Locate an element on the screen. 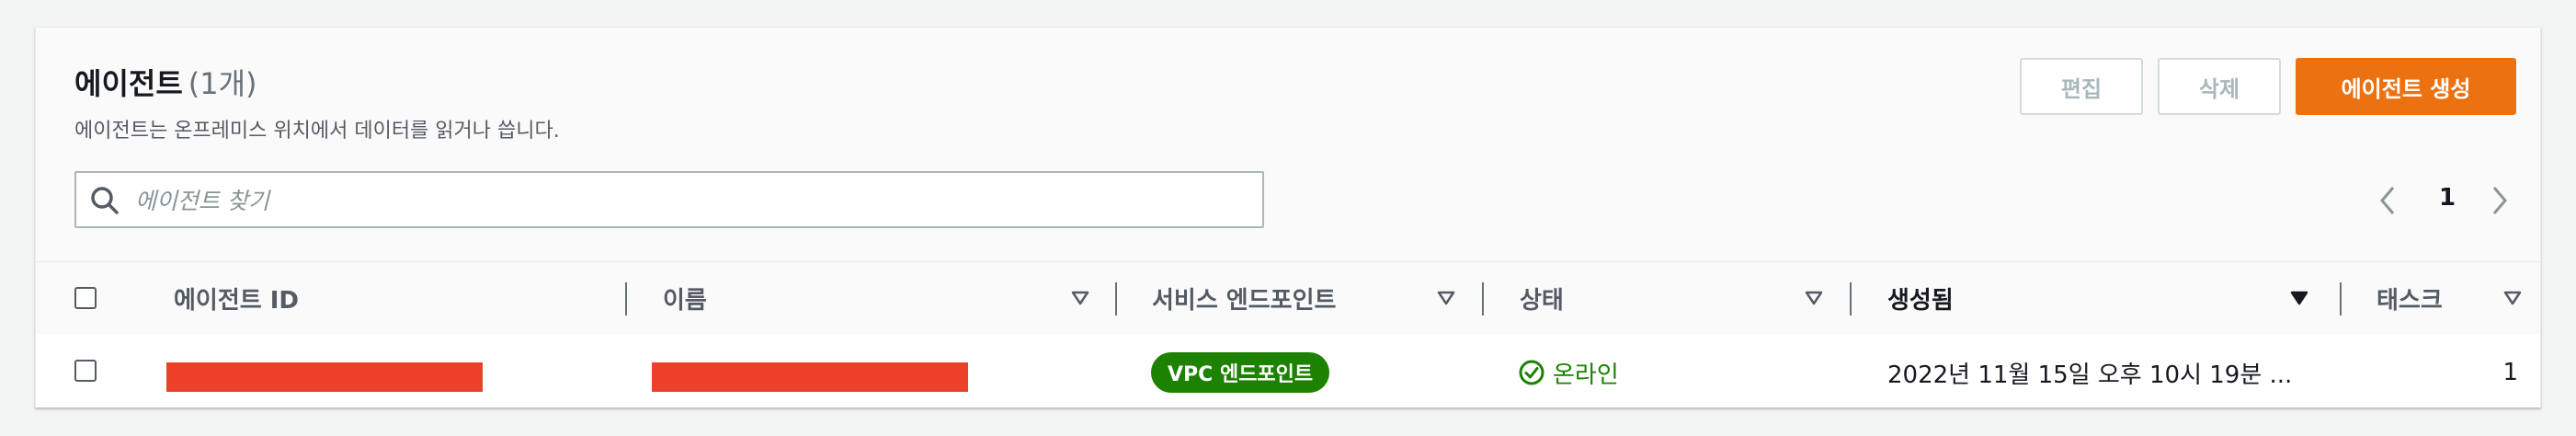 This screenshot has width=2576, height=436. column-service-endpoint: 서비스 엔드포인트 is located at coordinates (1244, 298).